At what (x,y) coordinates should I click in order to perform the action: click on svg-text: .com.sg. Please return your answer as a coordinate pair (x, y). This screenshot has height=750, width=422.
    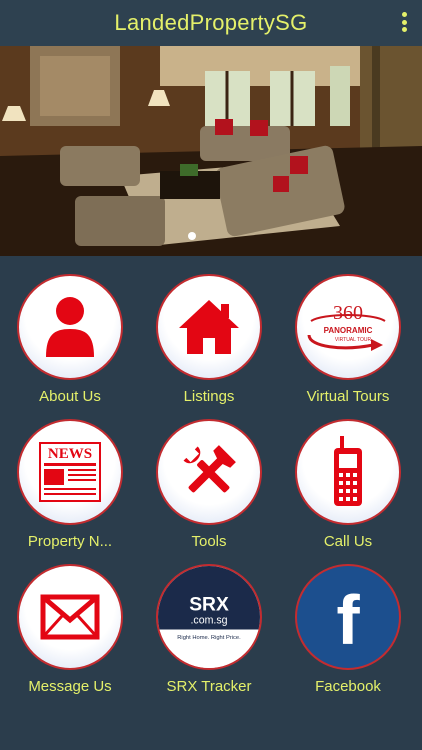
    Looking at the image, I should click on (208, 621).